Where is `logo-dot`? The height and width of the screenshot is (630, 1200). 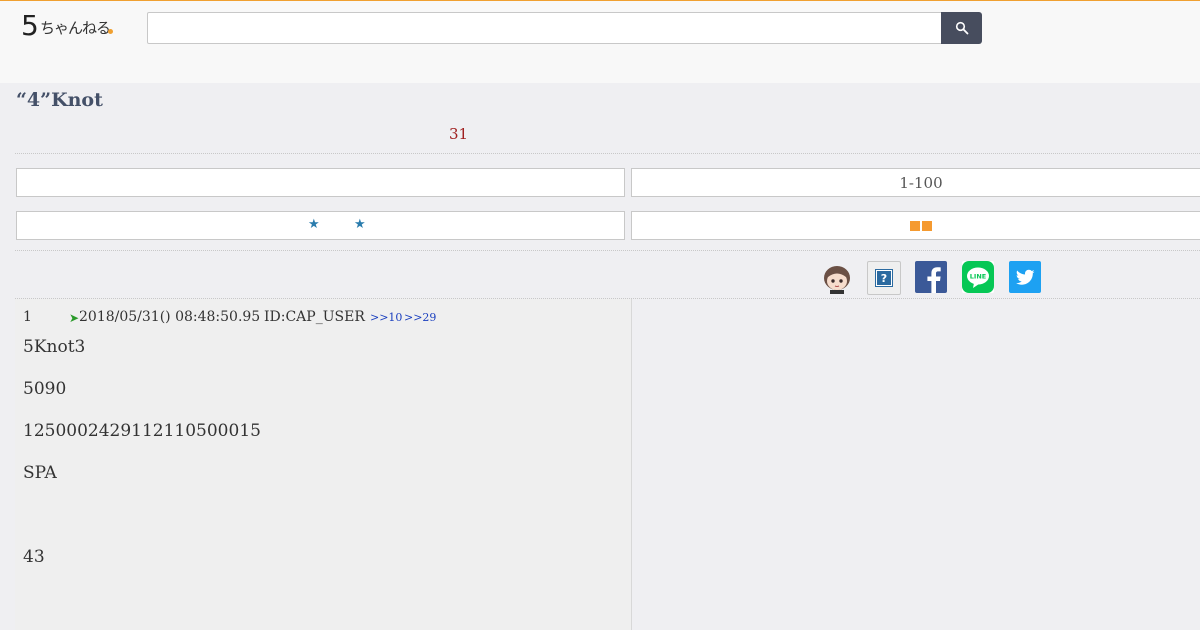
logo-dot is located at coordinates (110, 31).